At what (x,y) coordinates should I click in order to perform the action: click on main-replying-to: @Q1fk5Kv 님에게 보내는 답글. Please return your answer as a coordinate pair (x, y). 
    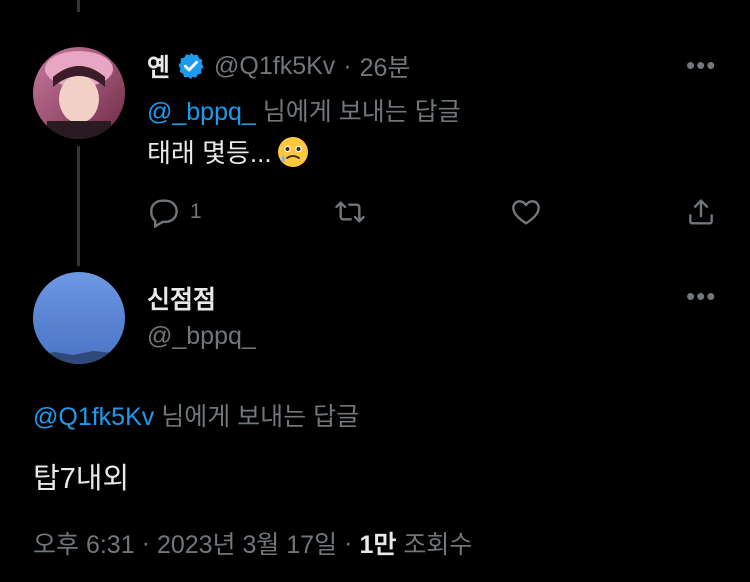
    Looking at the image, I should click on (196, 415).